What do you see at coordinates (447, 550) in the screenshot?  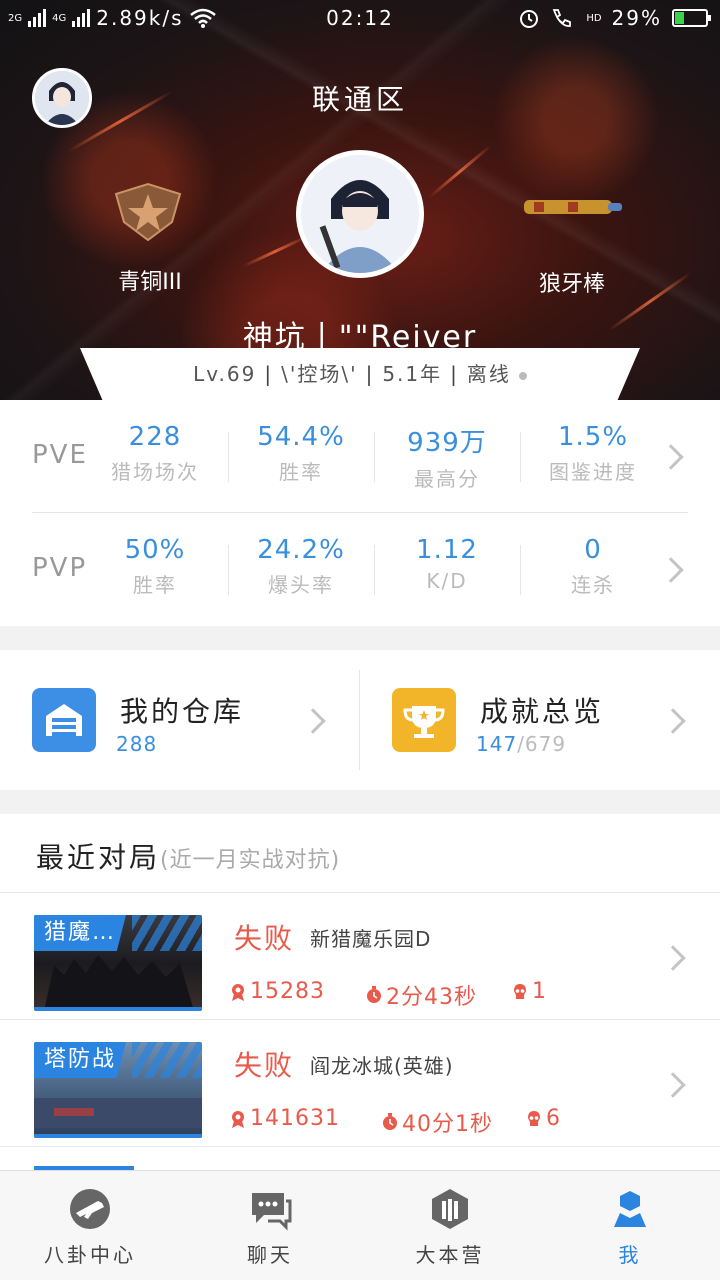 I see `stat-value: 1.12` at bounding box center [447, 550].